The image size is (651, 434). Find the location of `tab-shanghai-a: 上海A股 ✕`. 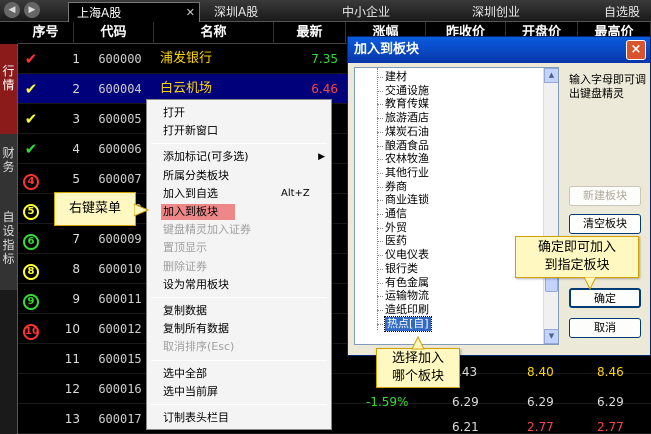

tab-shanghai-a: 上海A股 ✕ is located at coordinates (134, 12).